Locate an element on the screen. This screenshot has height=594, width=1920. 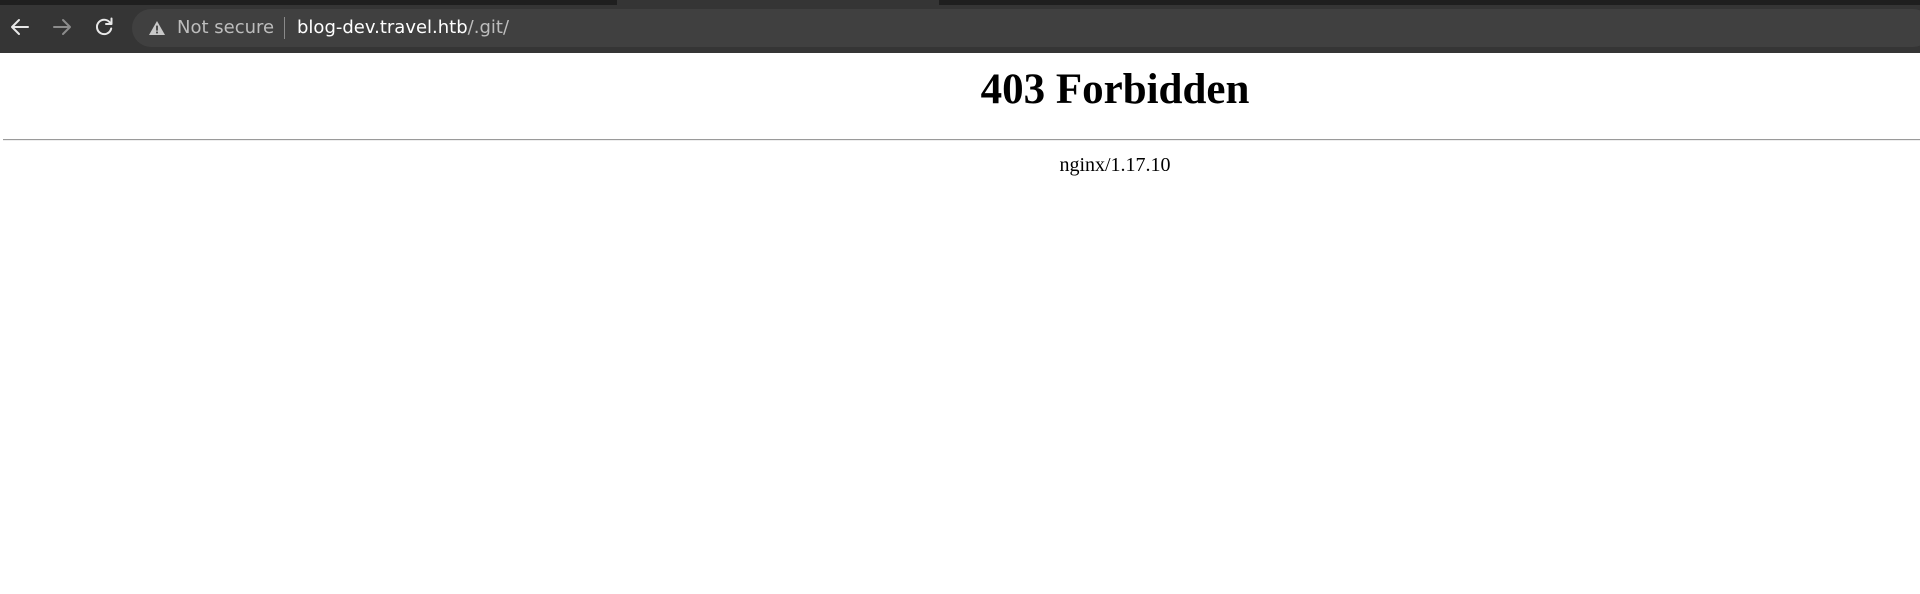
active-tab is located at coordinates (778, 2).